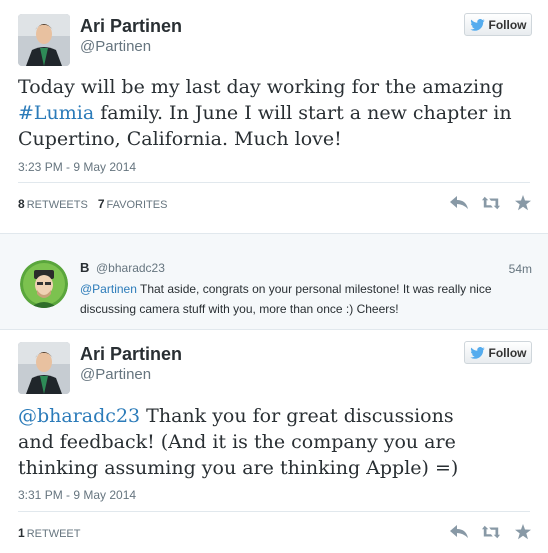 The image size is (548, 553). What do you see at coordinates (53, 534) in the screenshot?
I see `retweets-label: RETWEET` at bounding box center [53, 534].